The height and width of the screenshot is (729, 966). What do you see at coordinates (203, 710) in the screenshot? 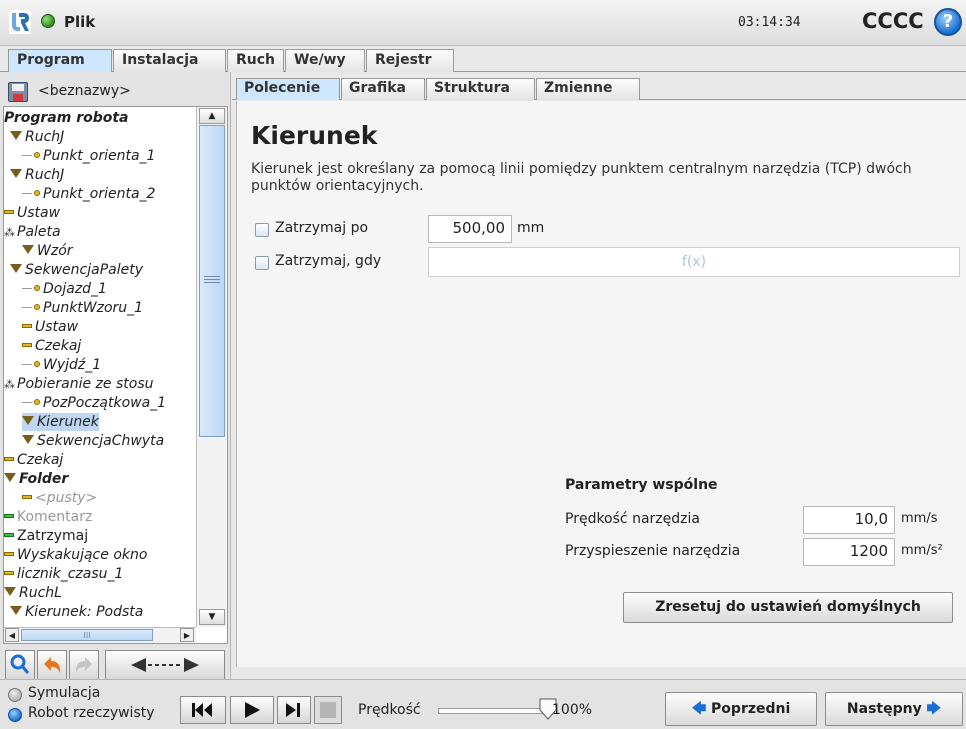
I see `rewind-button` at bounding box center [203, 710].